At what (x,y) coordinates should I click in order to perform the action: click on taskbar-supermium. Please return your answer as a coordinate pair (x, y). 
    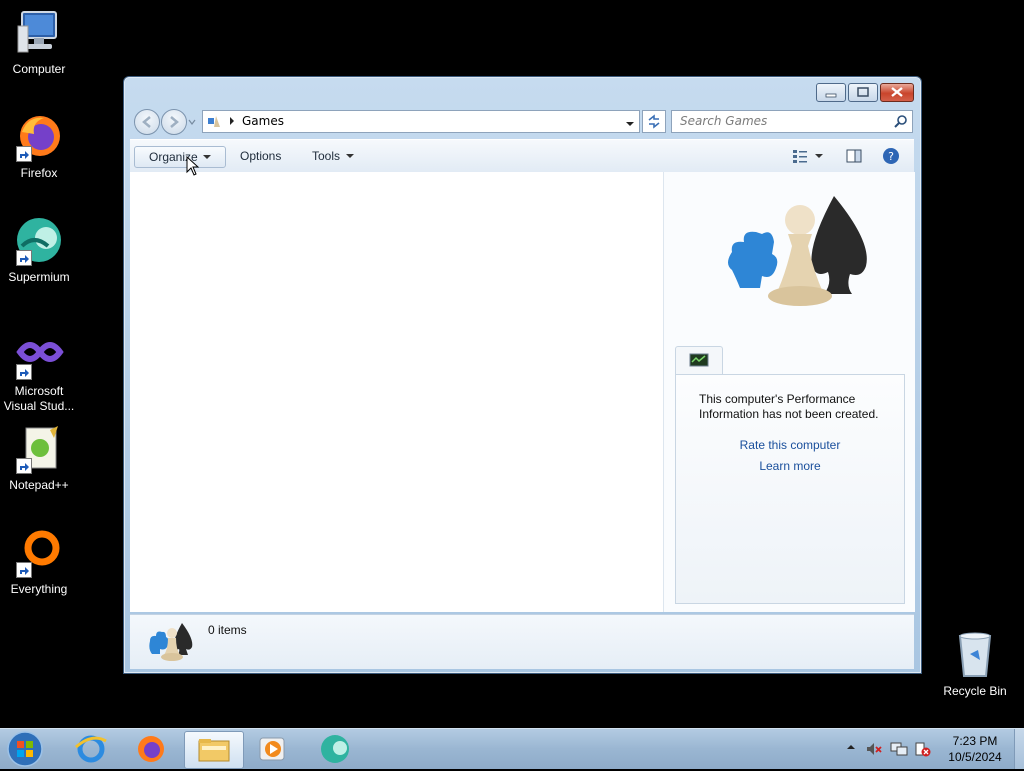
    Looking at the image, I should click on (335, 749).